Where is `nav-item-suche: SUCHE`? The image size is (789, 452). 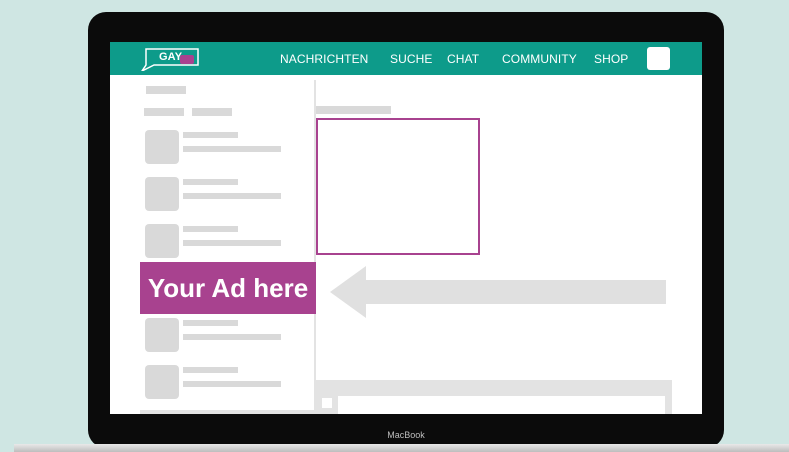
nav-item-suche: SUCHE is located at coordinates (411, 59).